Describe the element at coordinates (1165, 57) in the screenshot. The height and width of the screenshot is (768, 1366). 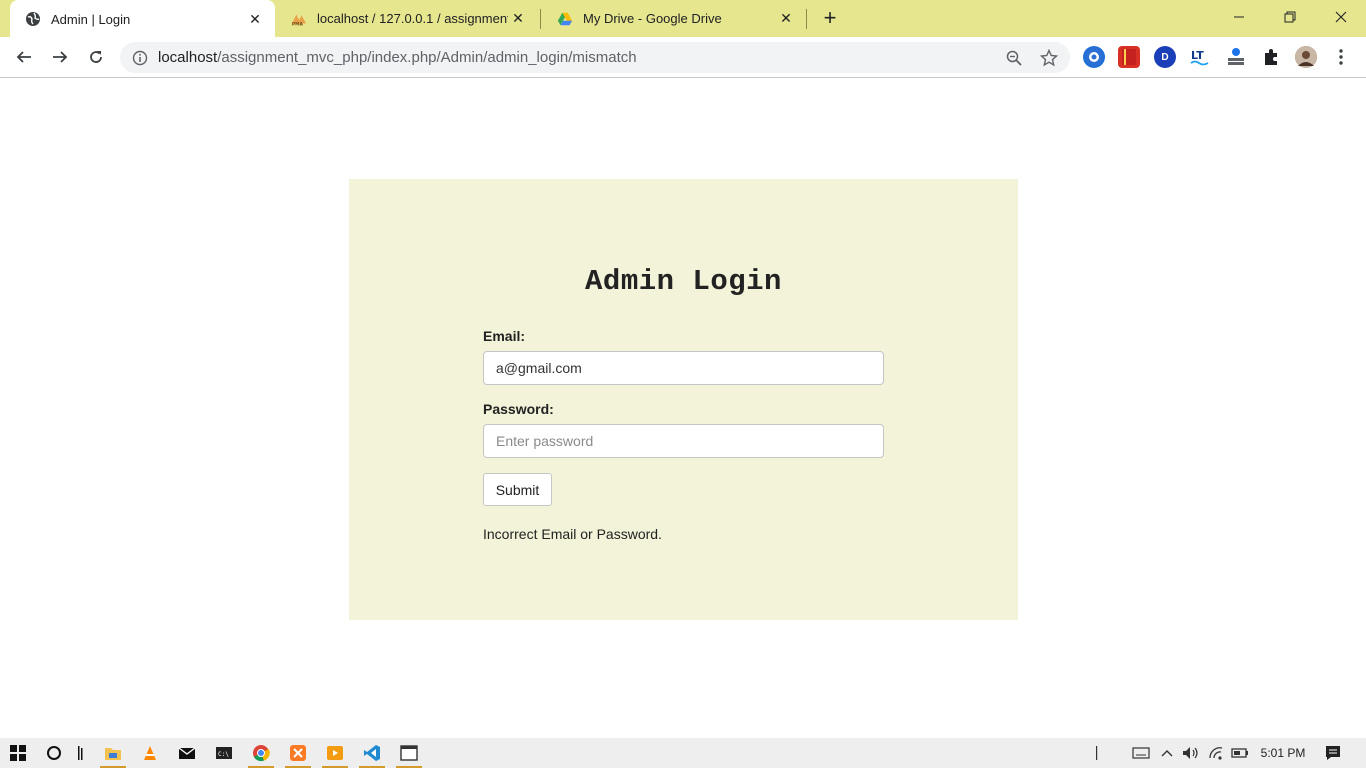
I see `extension-d-icon: D` at that location.